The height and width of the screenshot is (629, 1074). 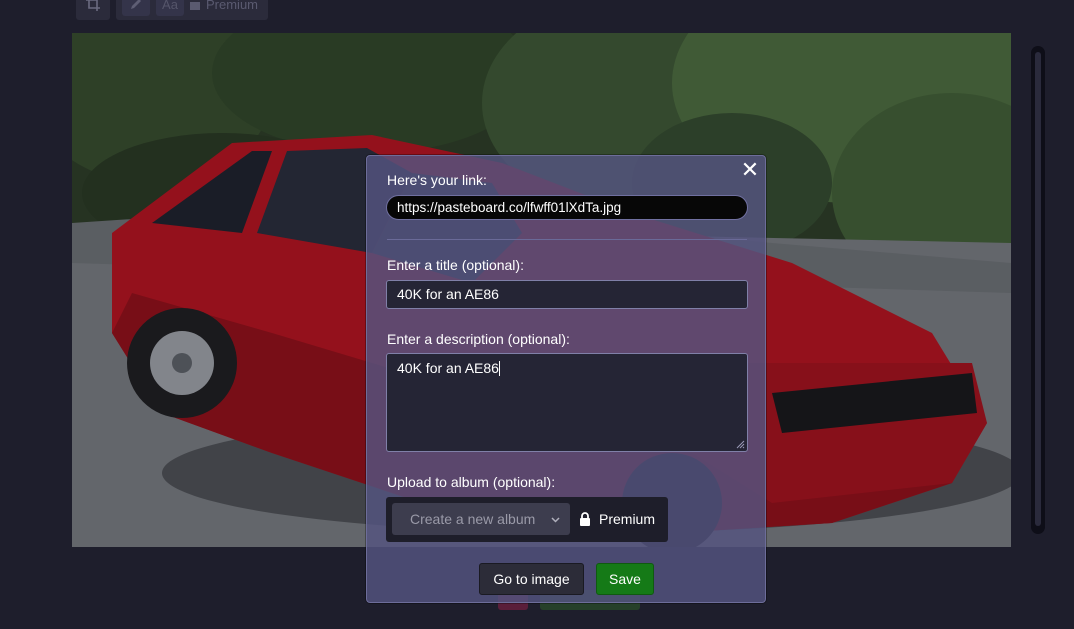 I want to click on album-select: Create a new album, so click(x=481, y=519).